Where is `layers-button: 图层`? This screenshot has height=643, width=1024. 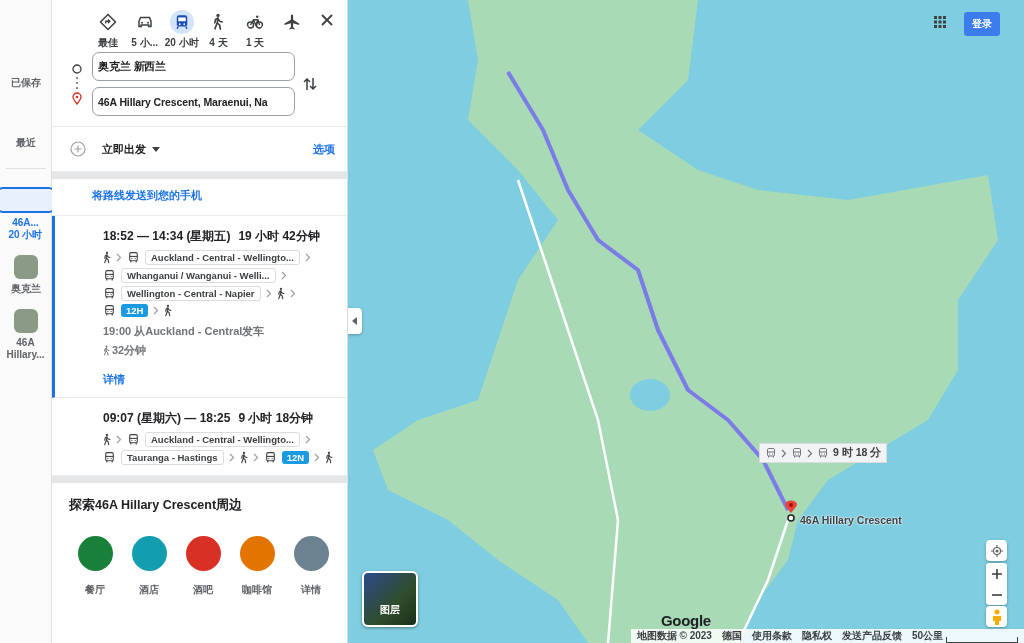
layers-button: 图层 is located at coordinates (390, 599).